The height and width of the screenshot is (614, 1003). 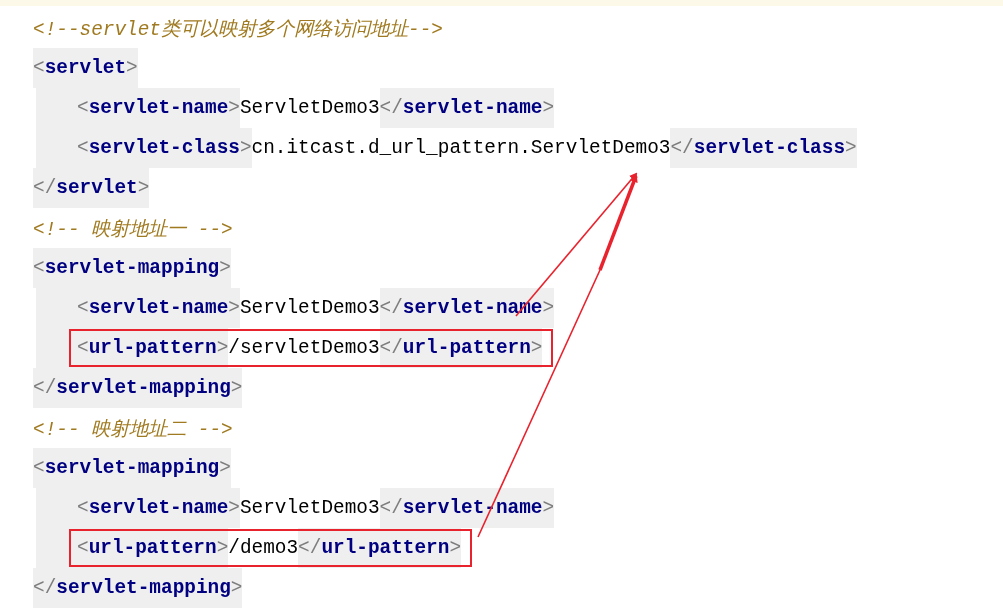 What do you see at coordinates (238, 30) in the screenshot?
I see `xml-comment: <!--servlet类可以映射多个网络访问地址-->` at bounding box center [238, 30].